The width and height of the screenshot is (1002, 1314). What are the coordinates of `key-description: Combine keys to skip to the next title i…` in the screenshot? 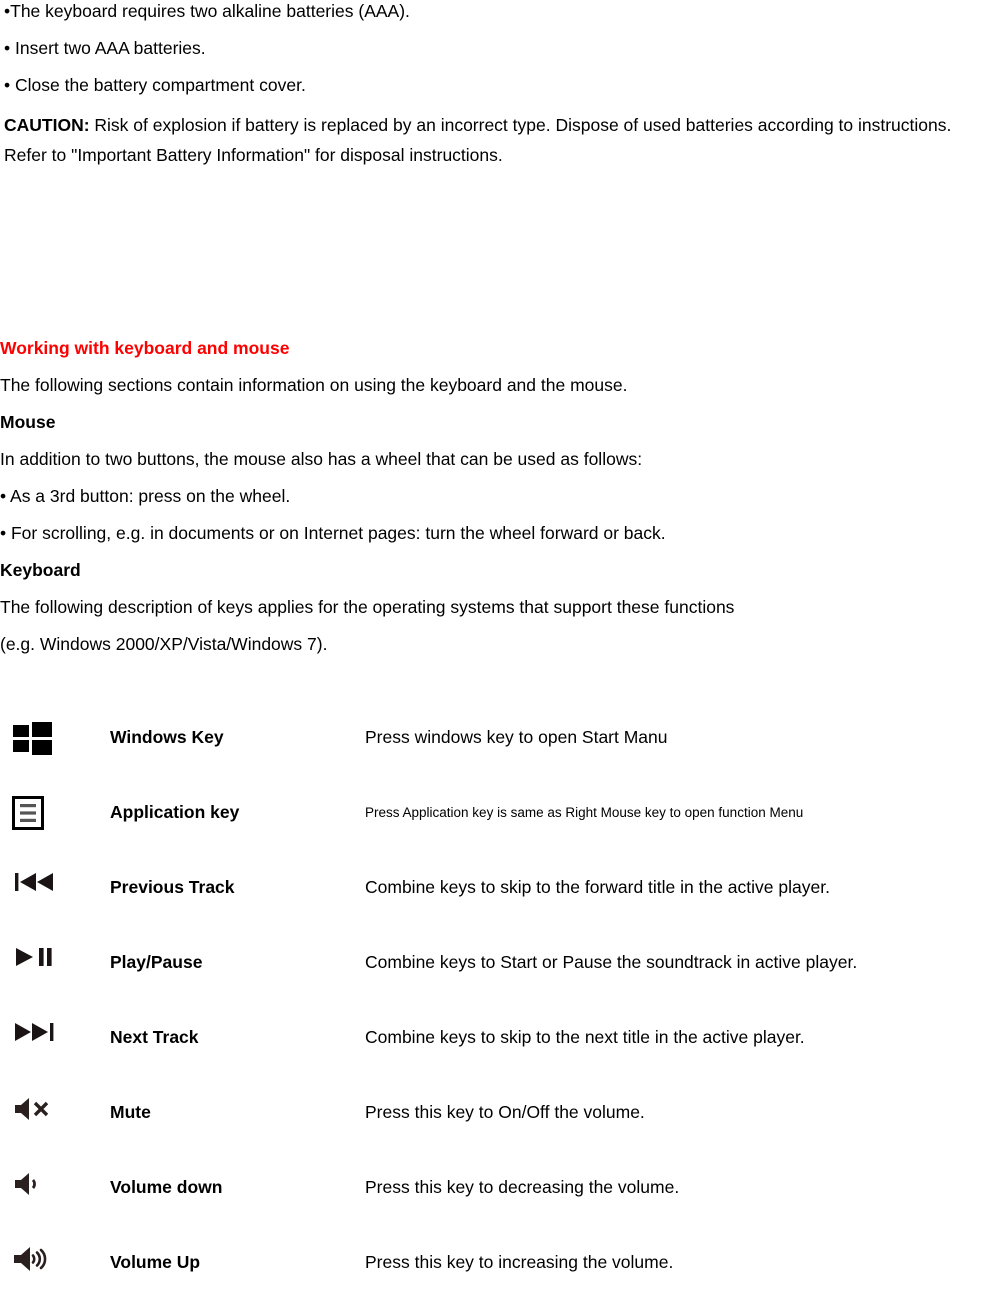 It's located at (585, 1037).